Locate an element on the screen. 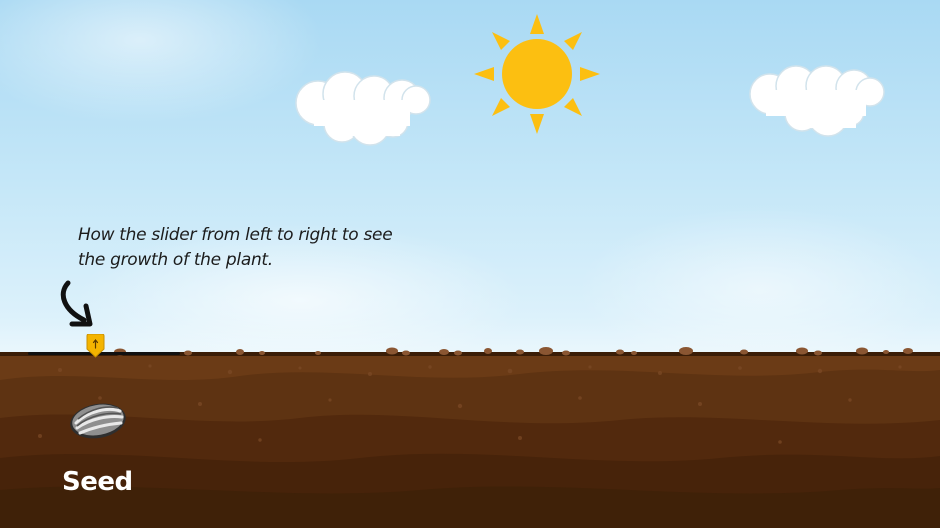 The height and width of the screenshot is (528, 940). sun-icon is located at coordinates (537, 74).